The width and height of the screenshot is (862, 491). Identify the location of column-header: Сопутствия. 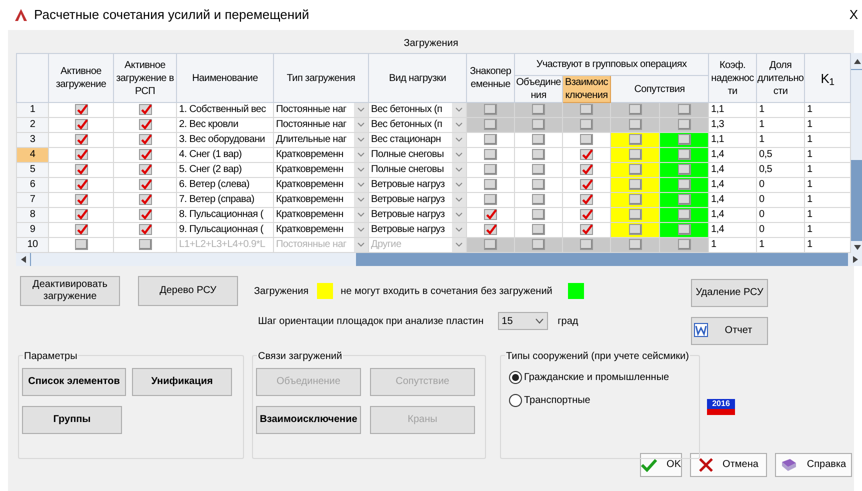
(659, 89).